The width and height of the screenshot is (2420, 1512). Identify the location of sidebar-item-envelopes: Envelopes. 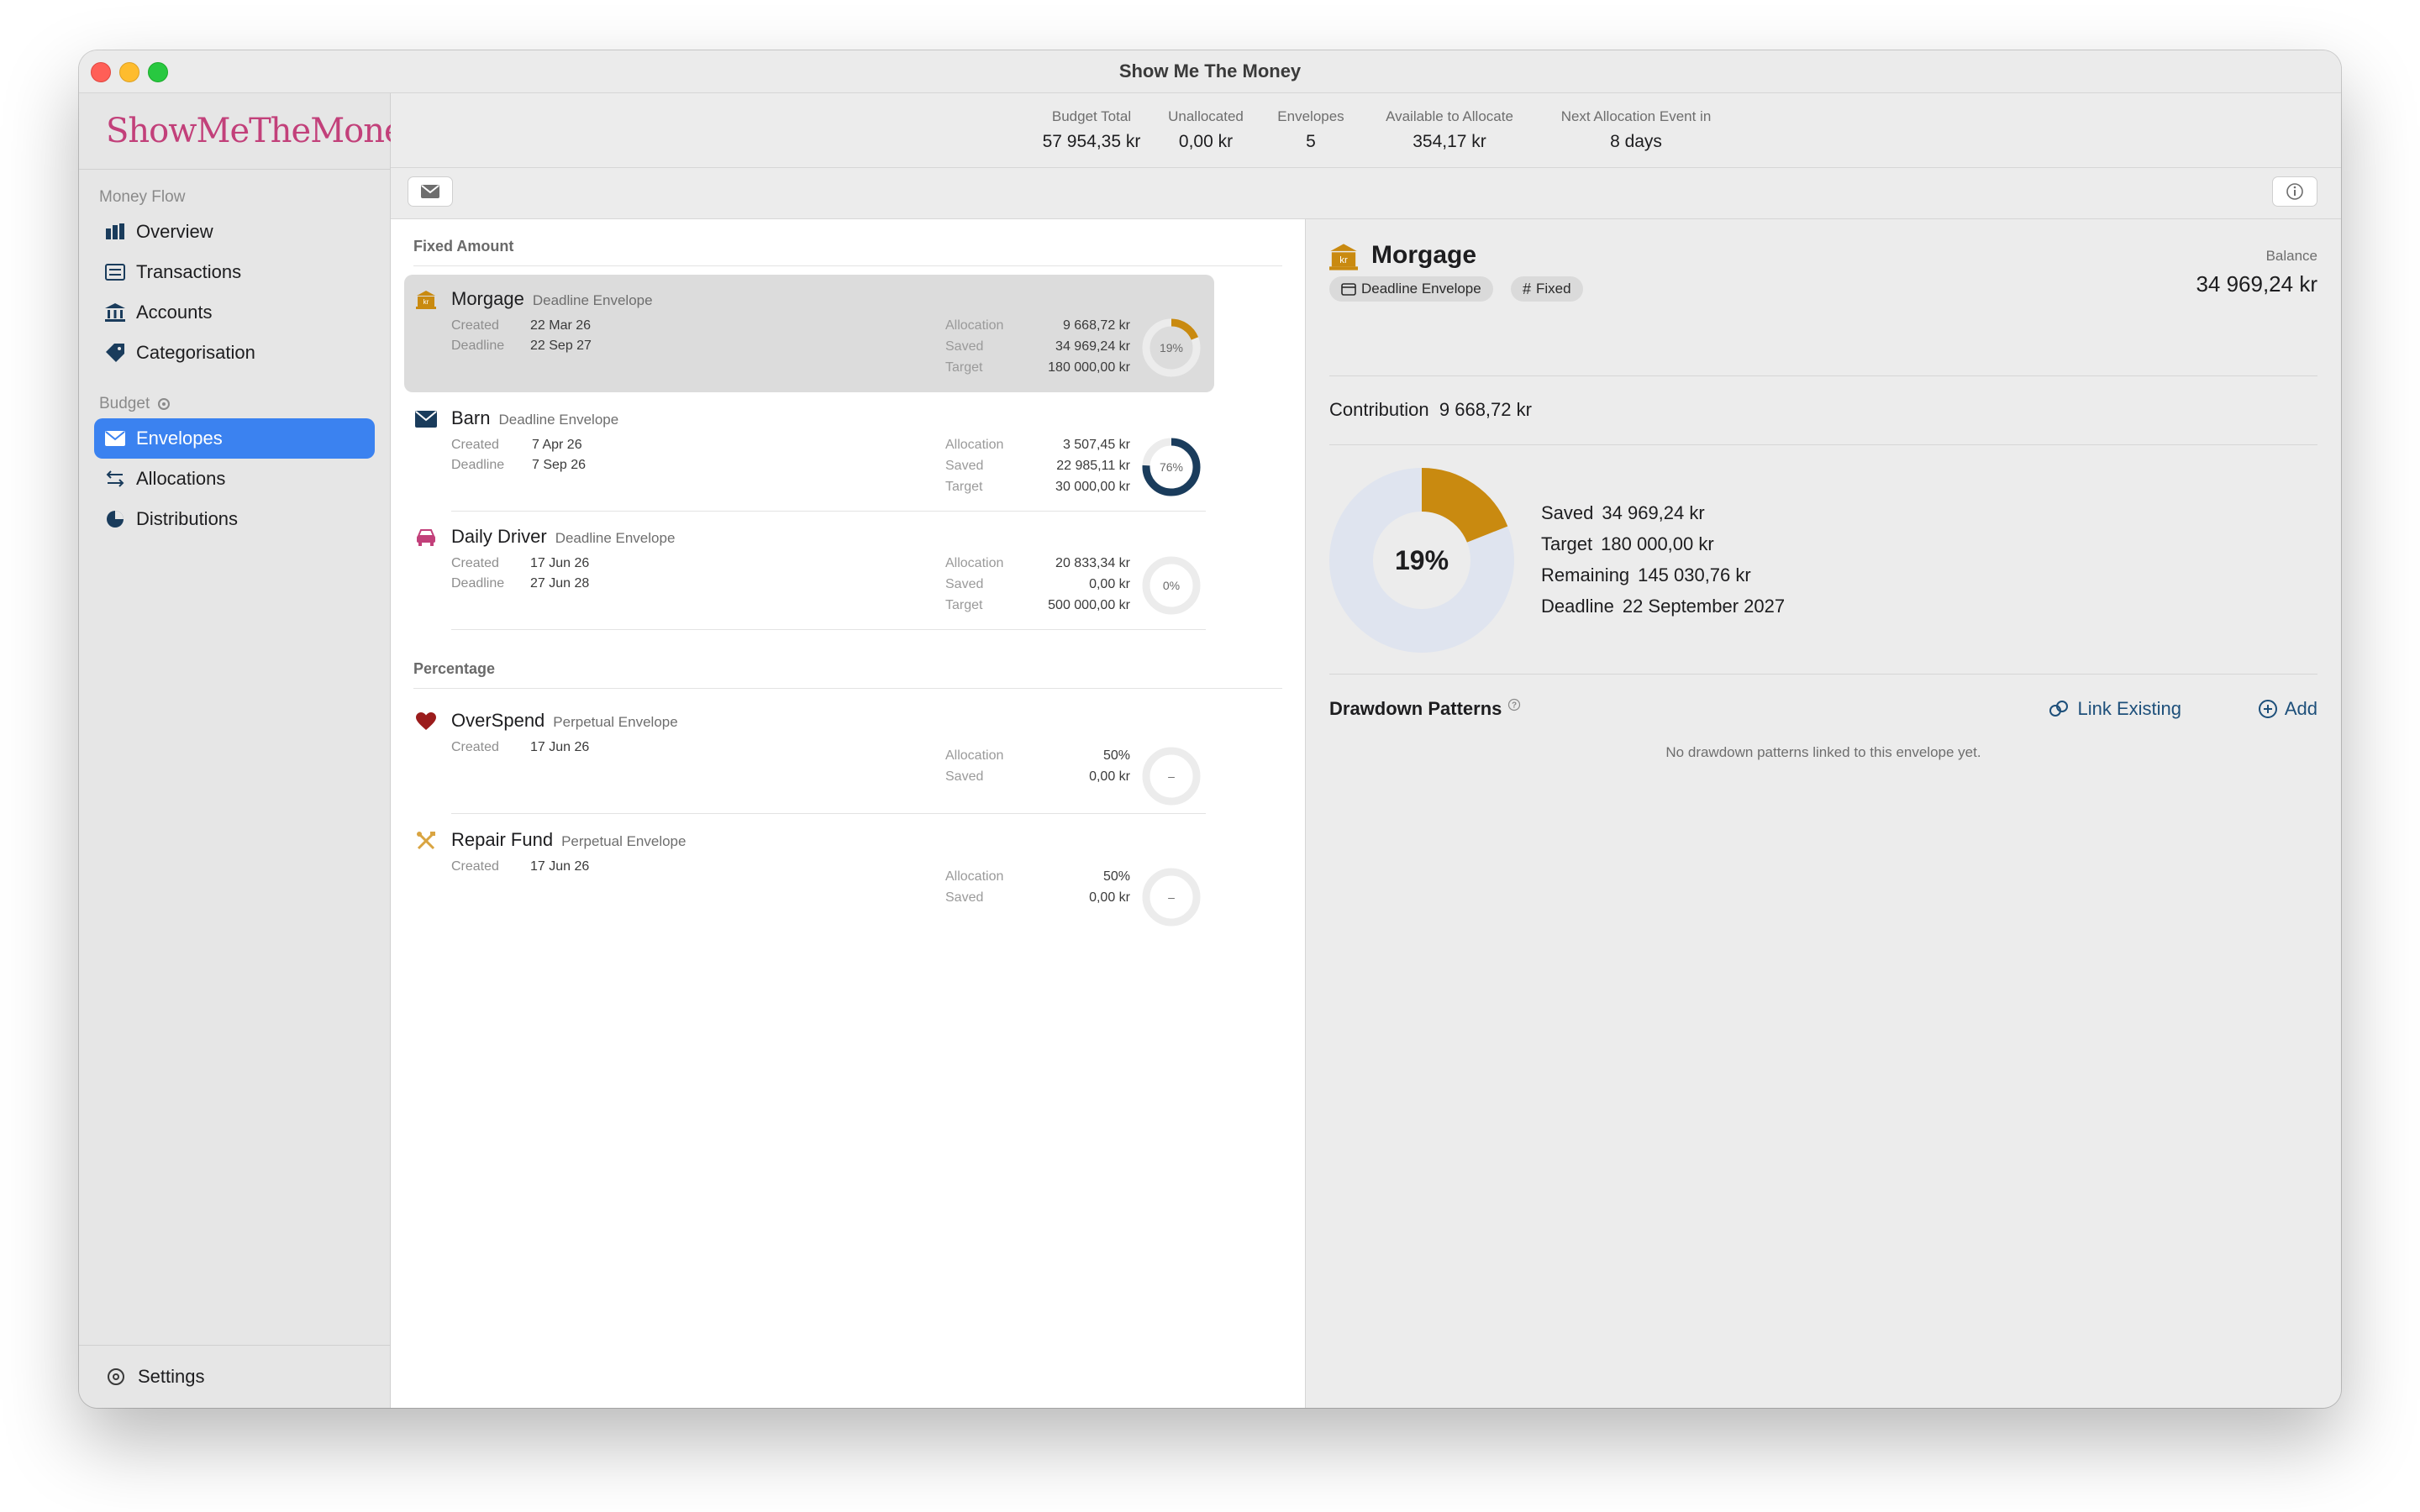
(234, 438).